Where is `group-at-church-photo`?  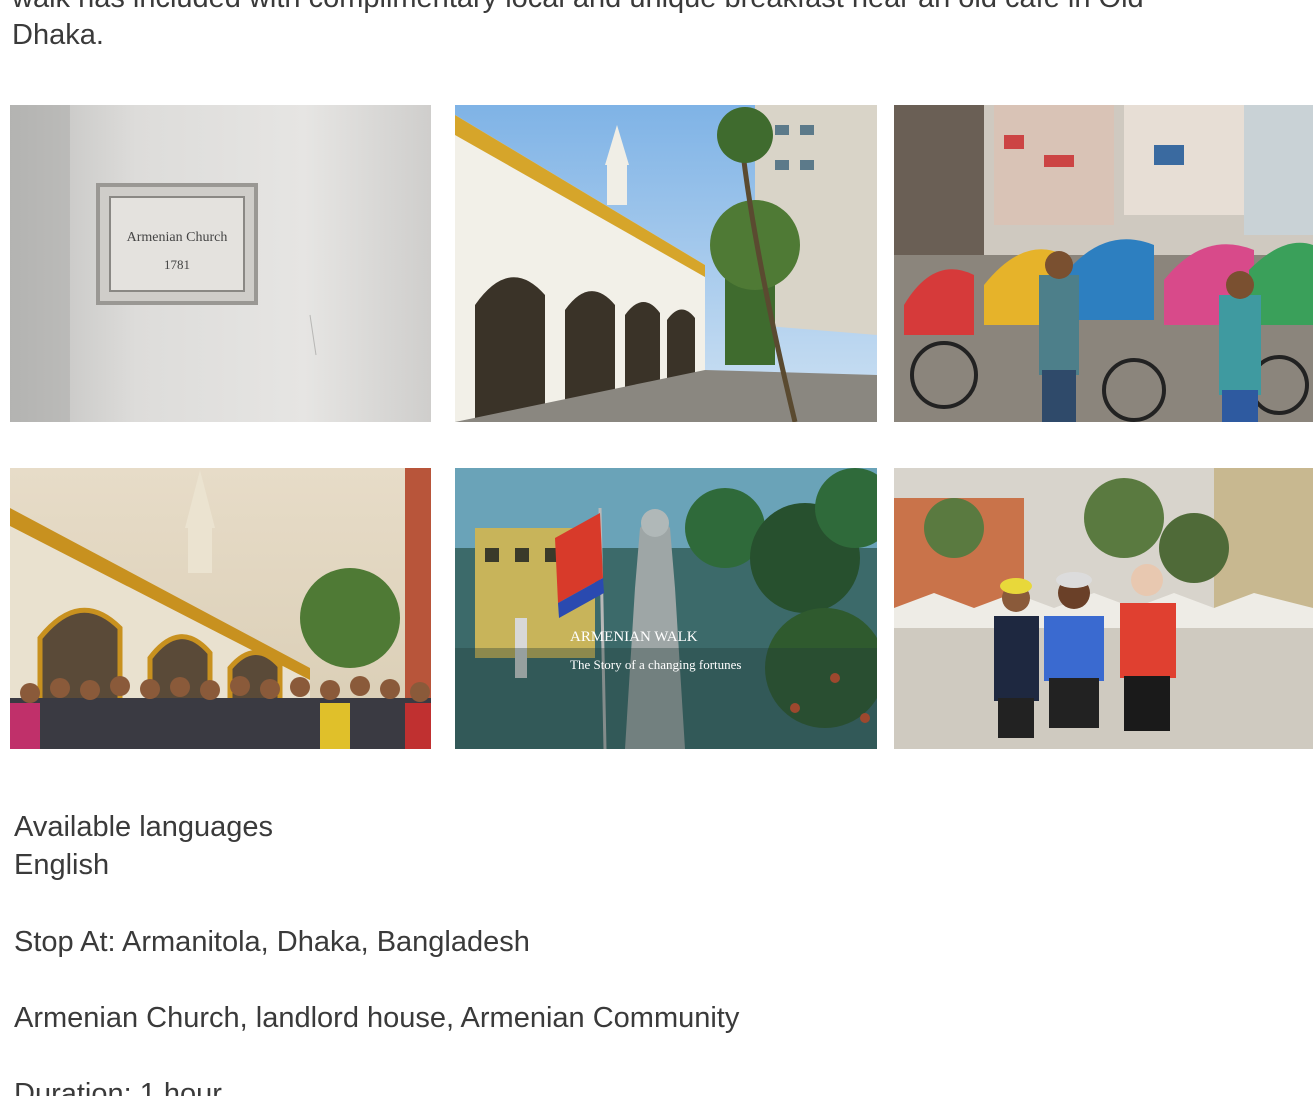
group-at-church-photo is located at coordinates (220, 608).